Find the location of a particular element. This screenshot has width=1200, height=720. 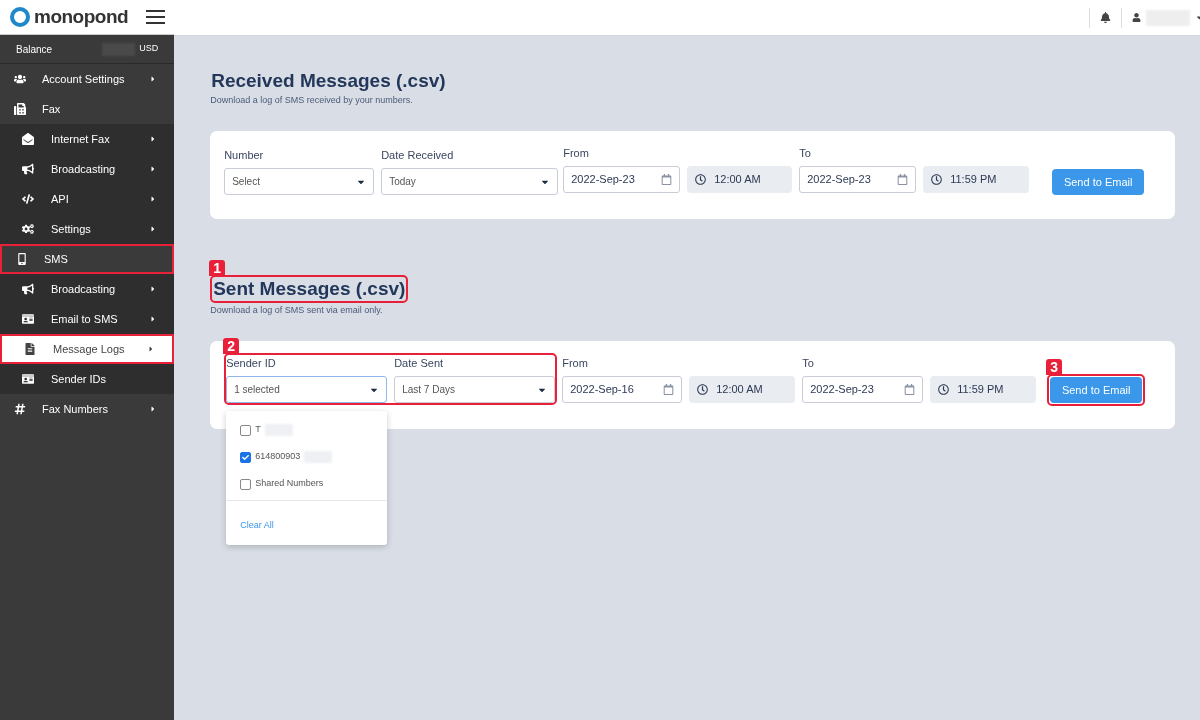

sidebar-item: Message Logs is located at coordinates (87, 349).